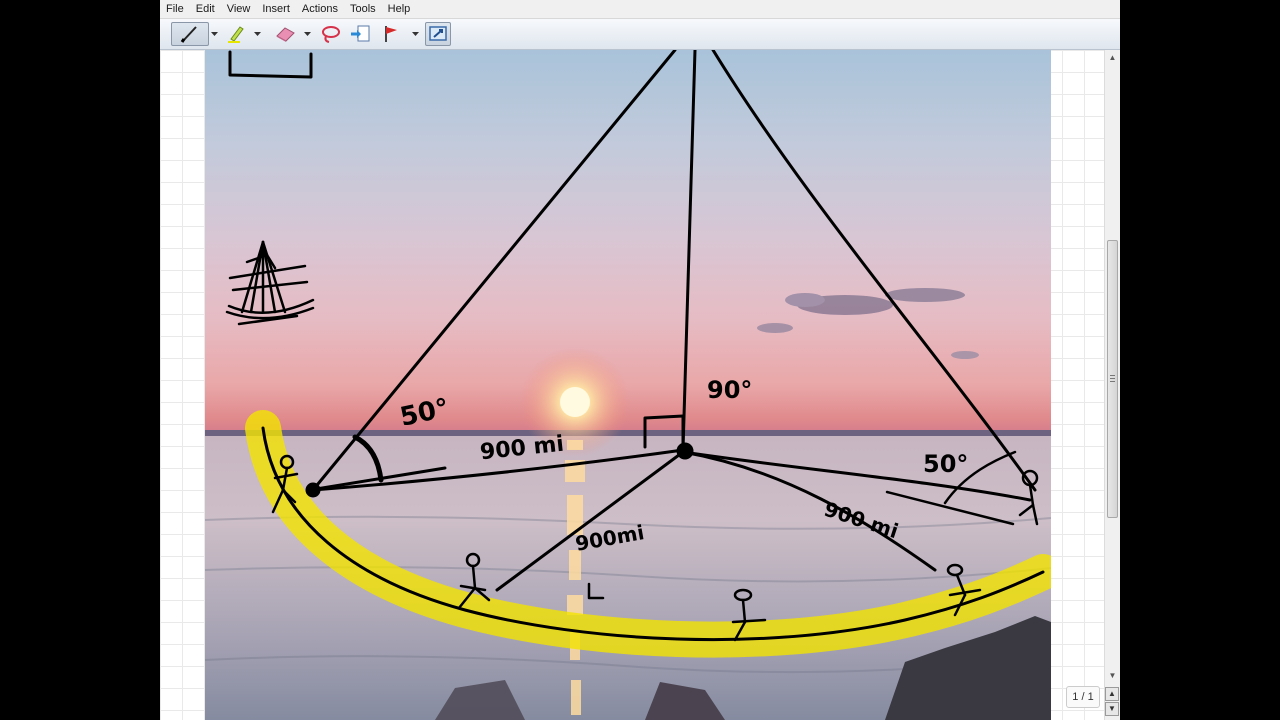 This screenshot has width=1280, height=720. I want to click on angle-label-right: 50°, so click(946, 464).